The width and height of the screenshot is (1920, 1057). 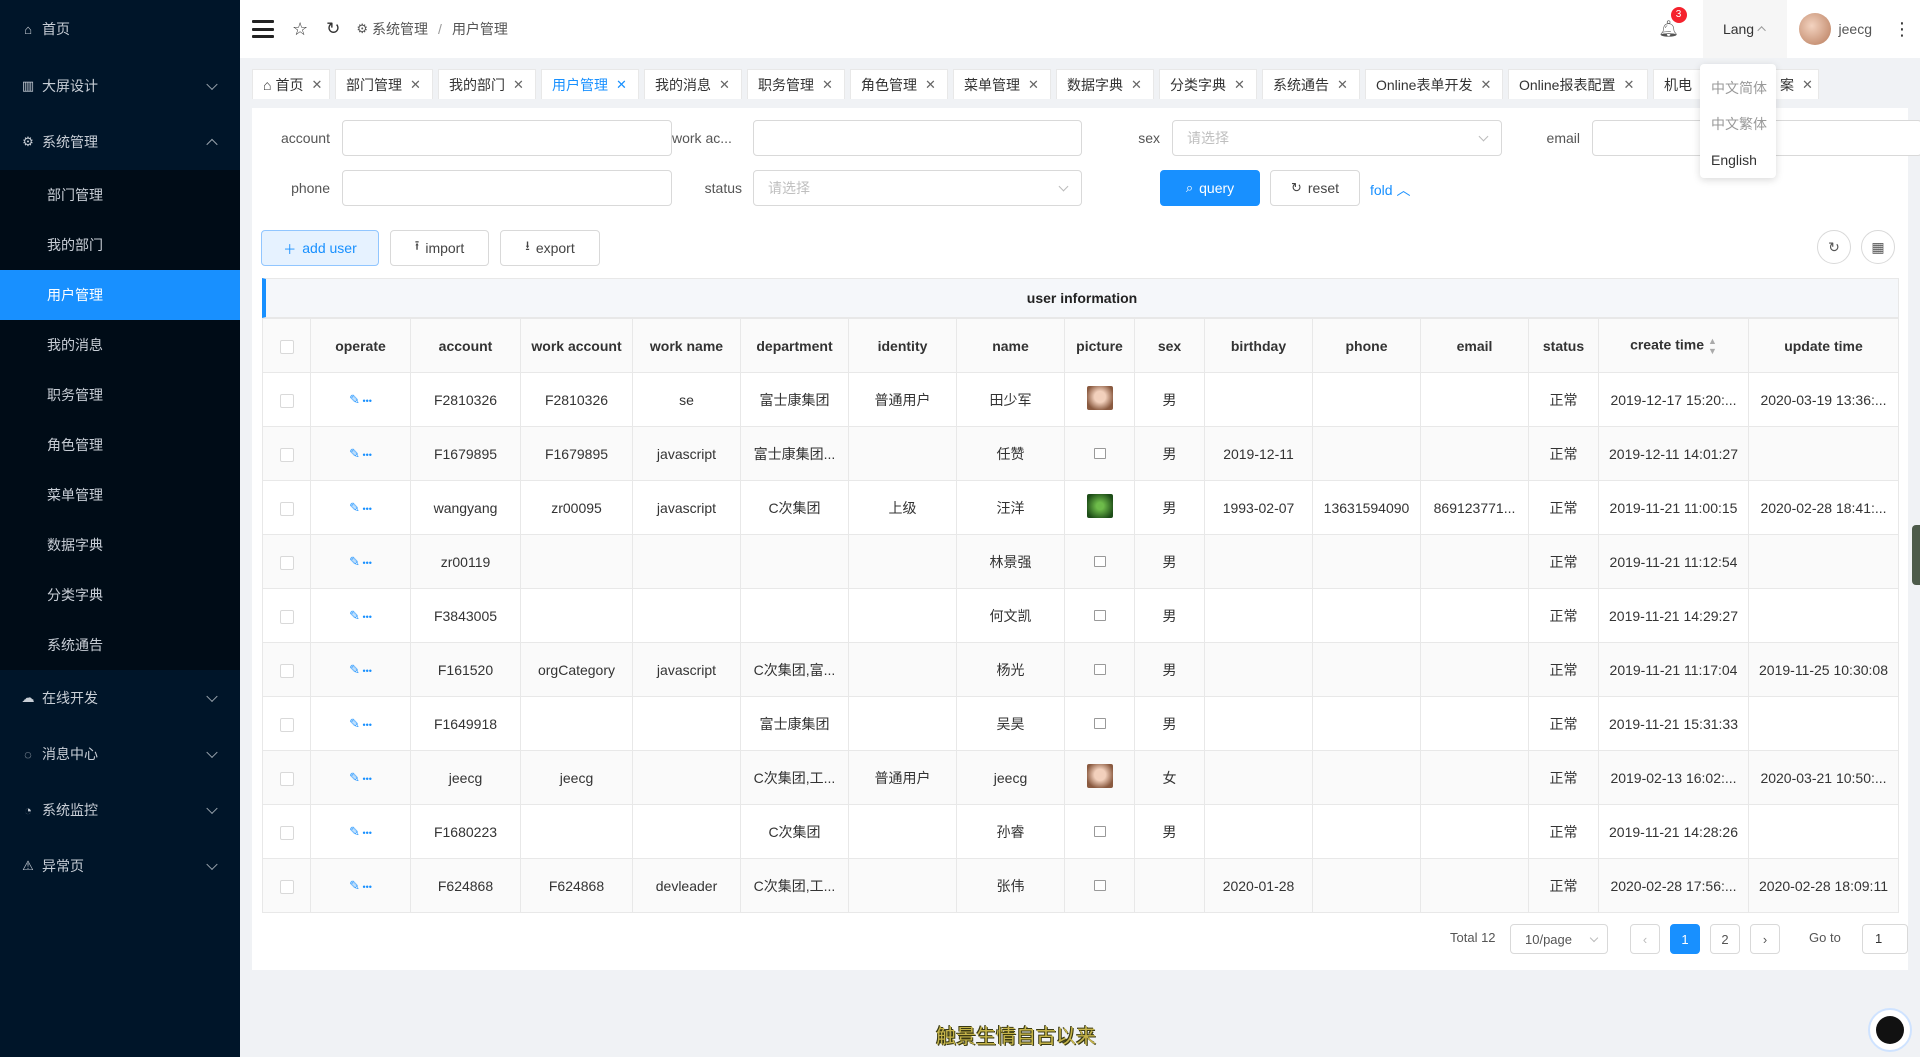 I want to click on prev-page-button: ‹, so click(x=1645, y=939).